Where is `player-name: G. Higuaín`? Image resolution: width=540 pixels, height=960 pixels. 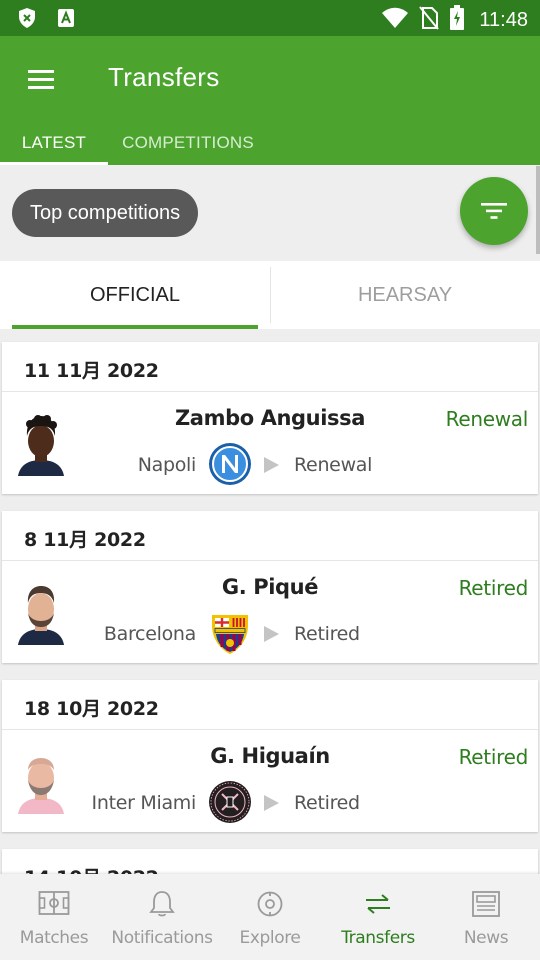
player-name: G. Higuaín is located at coordinates (270, 756).